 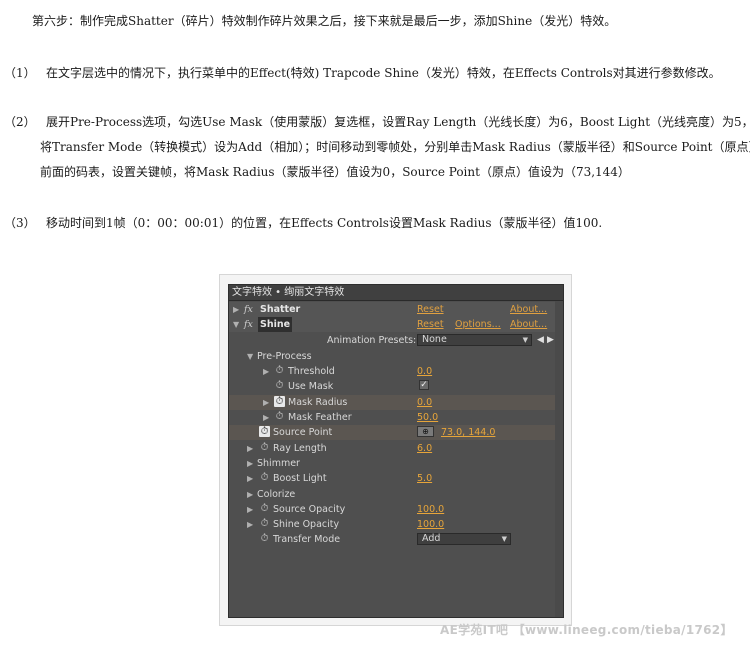 I want to click on pre-process-group: ▼ Pre-Process, so click(x=396, y=356).